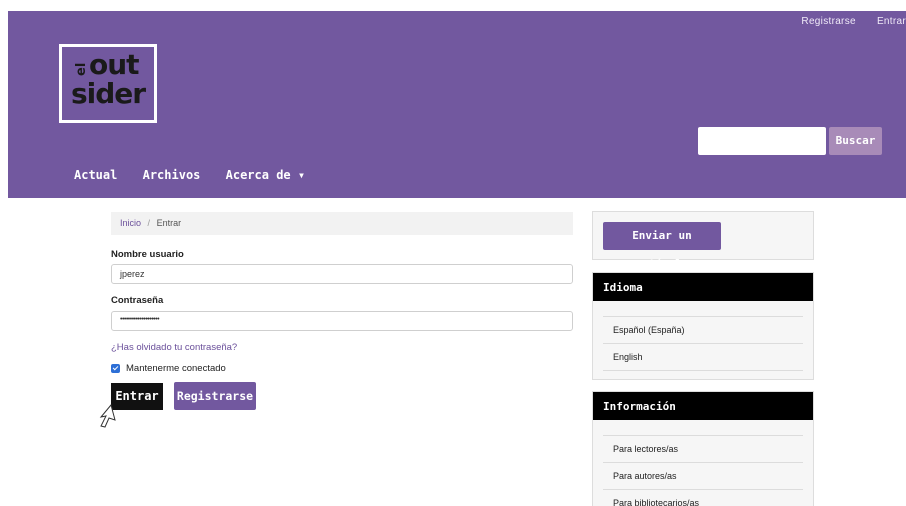 This screenshot has width=906, height=506. What do you see at coordinates (114, 64) in the screenshot?
I see `logo-line-1: out` at bounding box center [114, 64].